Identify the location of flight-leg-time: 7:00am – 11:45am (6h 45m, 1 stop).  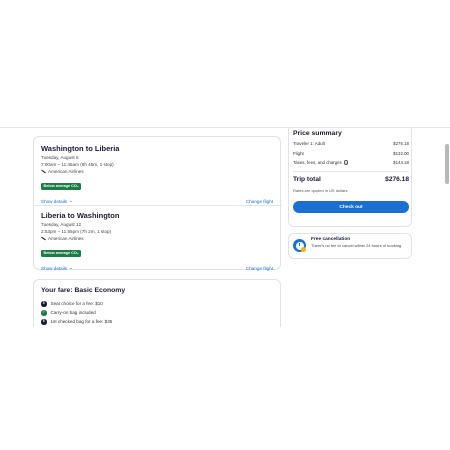
(77, 164).